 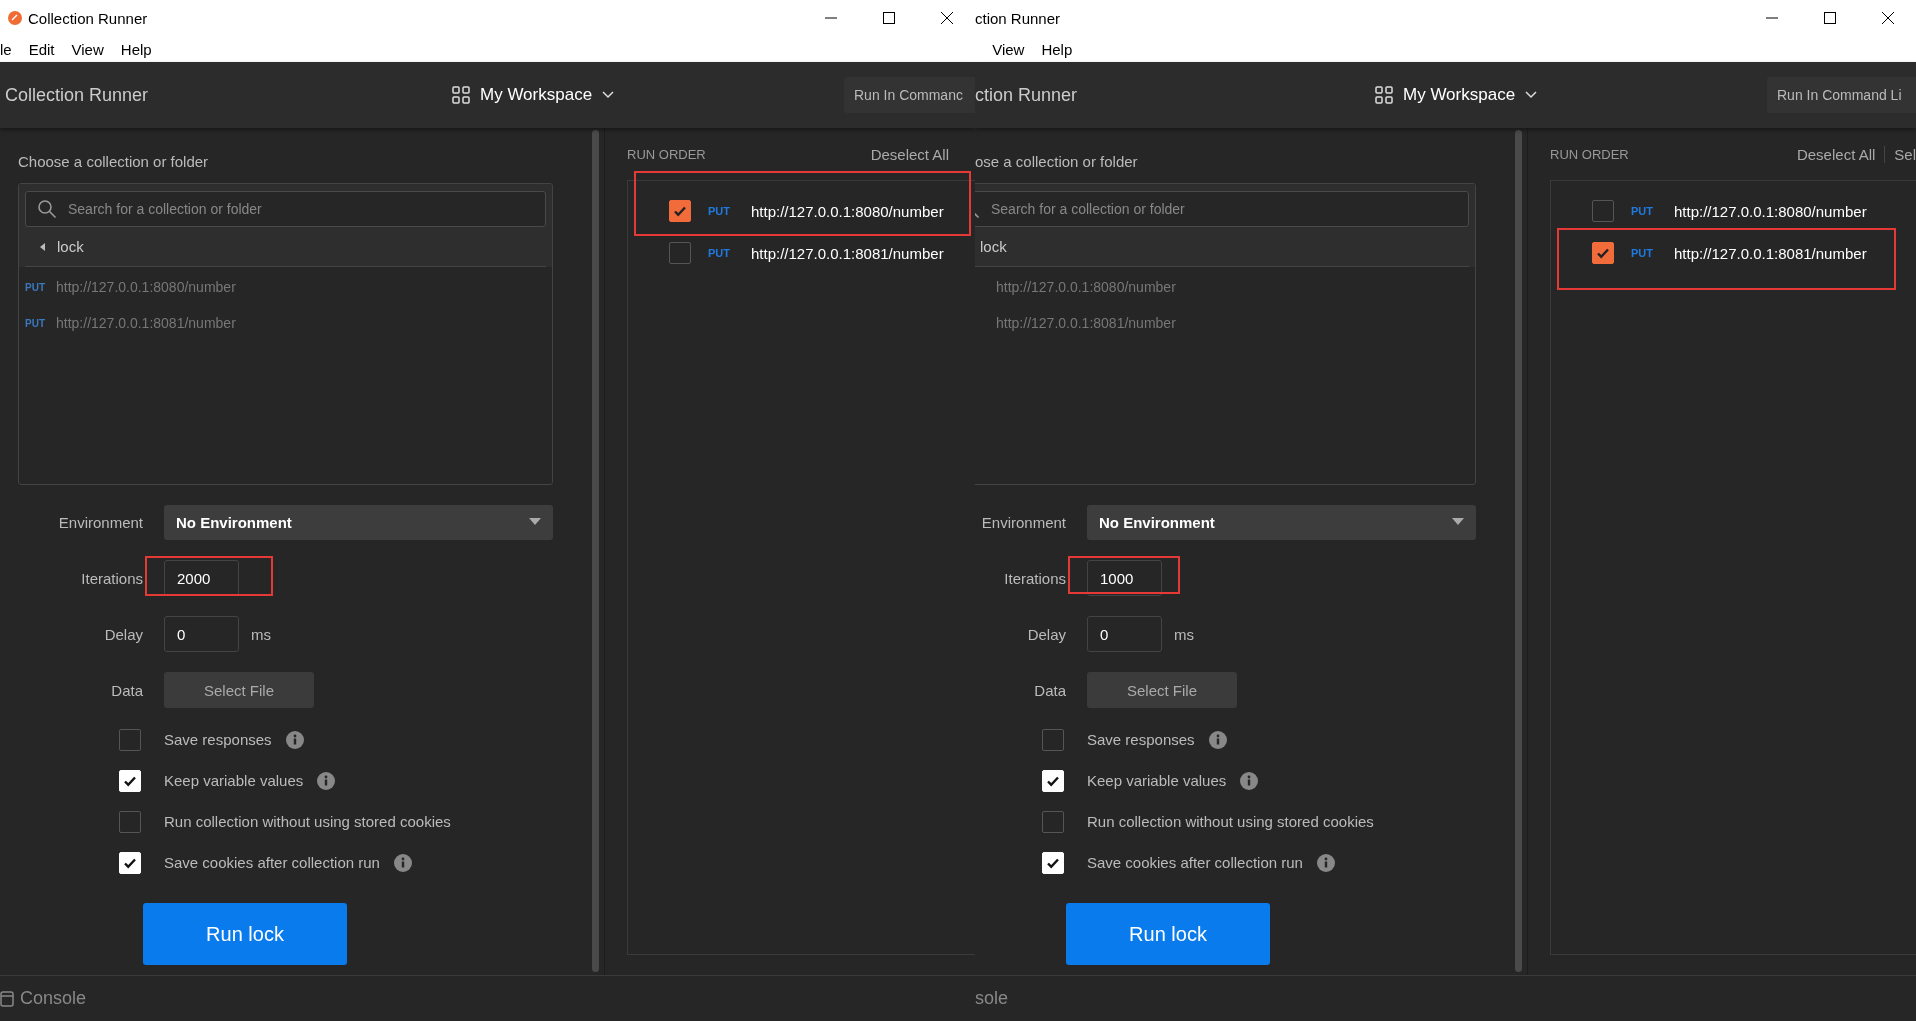 What do you see at coordinates (47, 209) in the screenshot?
I see `search-icon` at bounding box center [47, 209].